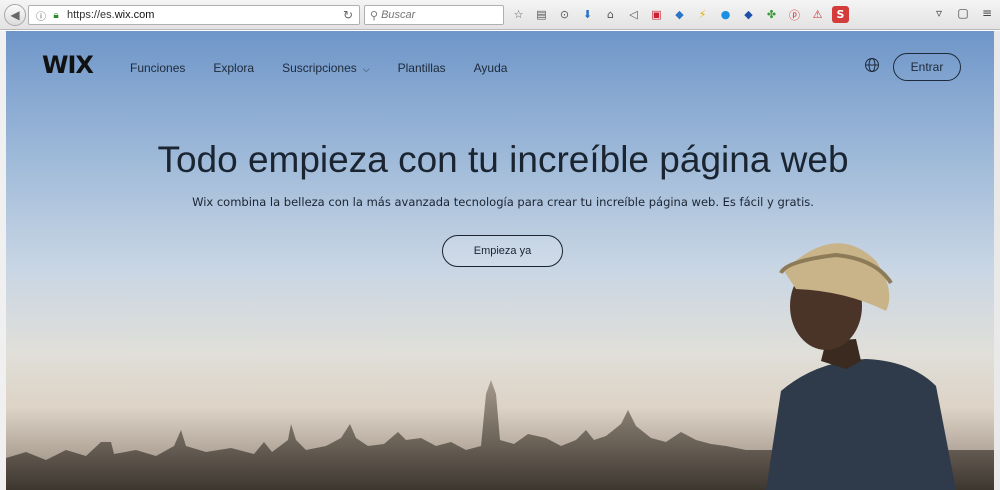  What do you see at coordinates (861, 366) in the screenshot?
I see `man-with-hat-image` at bounding box center [861, 366].